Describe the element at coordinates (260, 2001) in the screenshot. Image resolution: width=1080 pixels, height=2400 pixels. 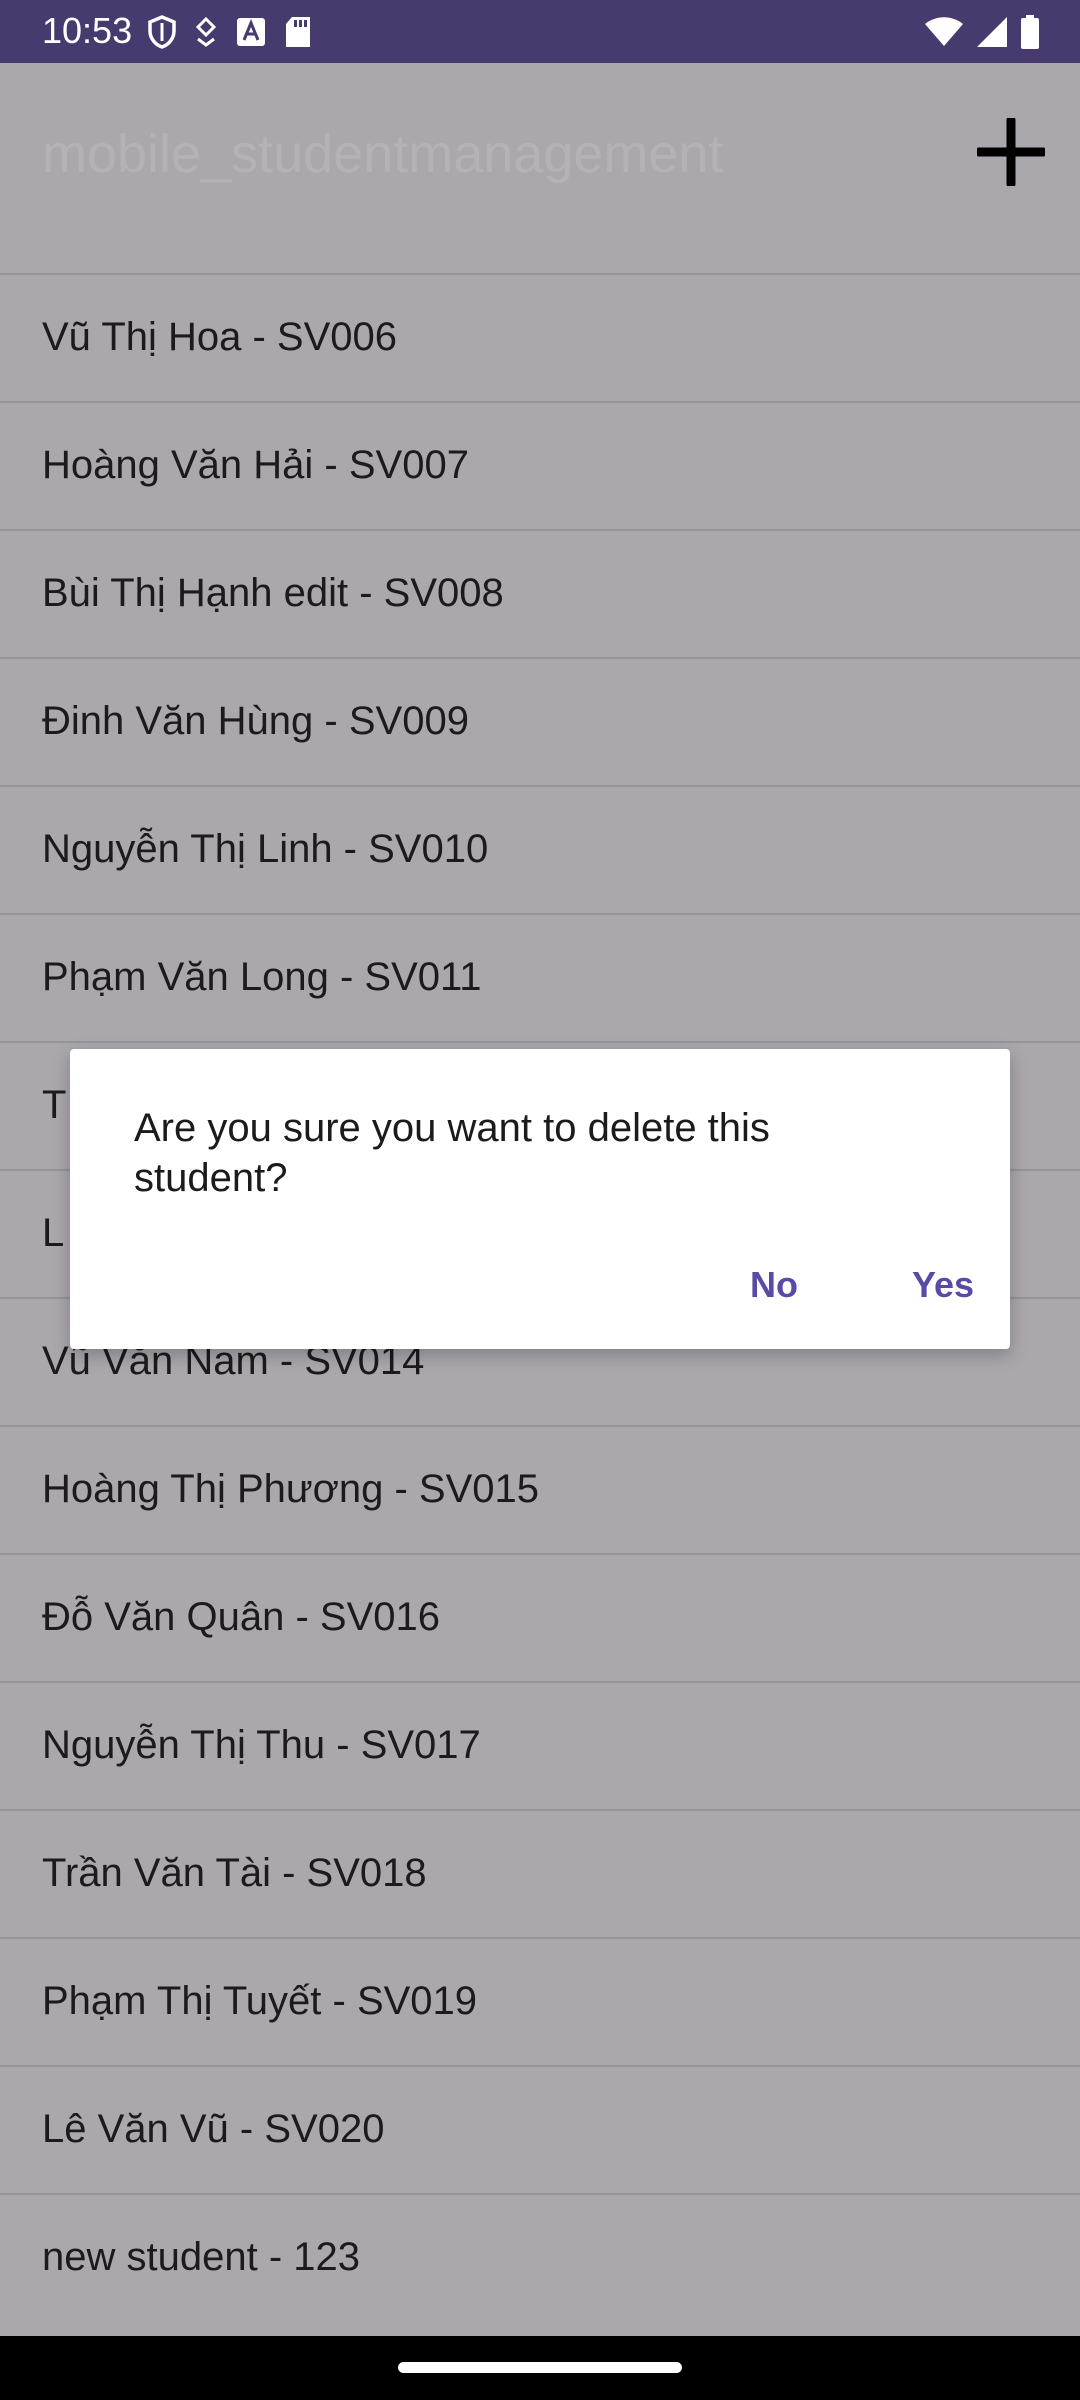
I see `student-label: Phạm Thị Tuyết - SV019` at that location.